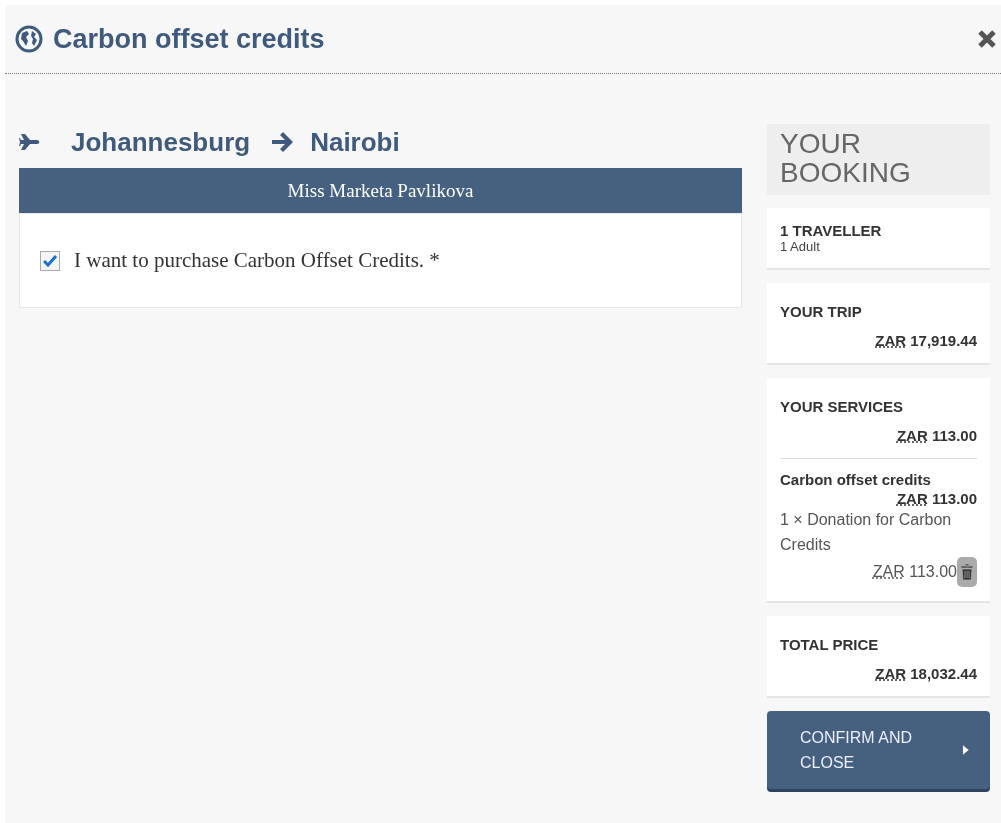  Describe the element at coordinates (925, 673) in the screenshot. I see `price: ZAR 18,032.44` at that location.